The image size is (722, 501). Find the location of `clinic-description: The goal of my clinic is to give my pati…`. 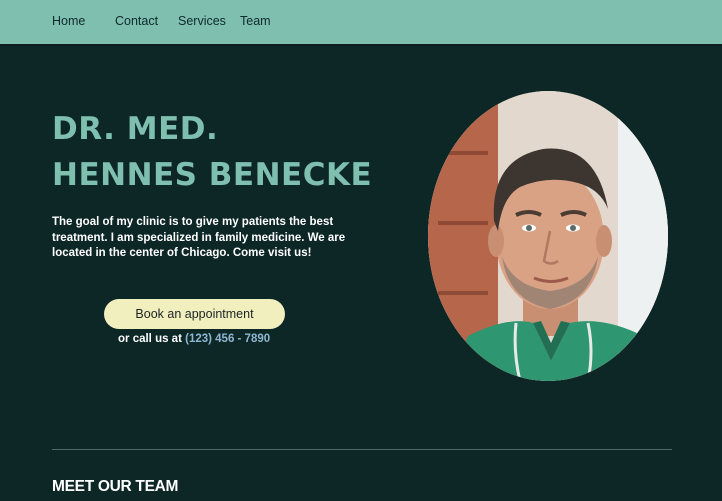

clinic-description: The goal of my clinic is to give my pati… is located at coordinates (199, 237).